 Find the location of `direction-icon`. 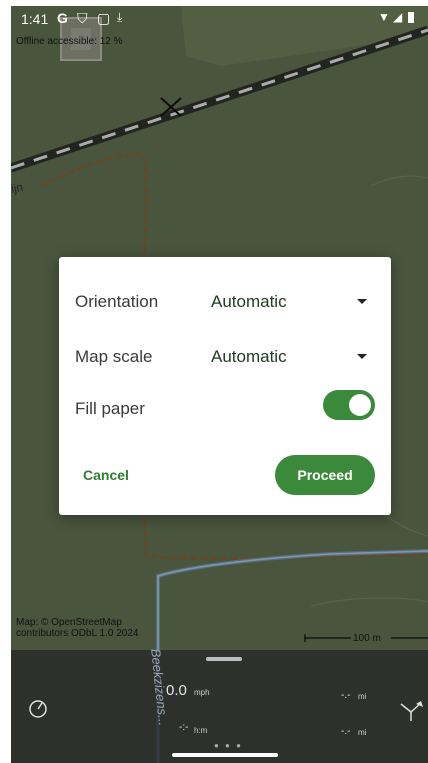

direction-icon is located at coordinates (412, 711).